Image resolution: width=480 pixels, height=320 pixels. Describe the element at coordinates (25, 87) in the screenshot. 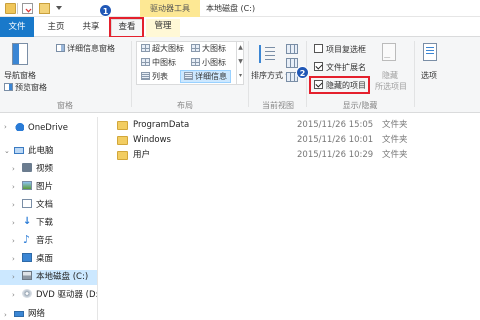

I see `preview-pane-button: 预览窗格` at that location.